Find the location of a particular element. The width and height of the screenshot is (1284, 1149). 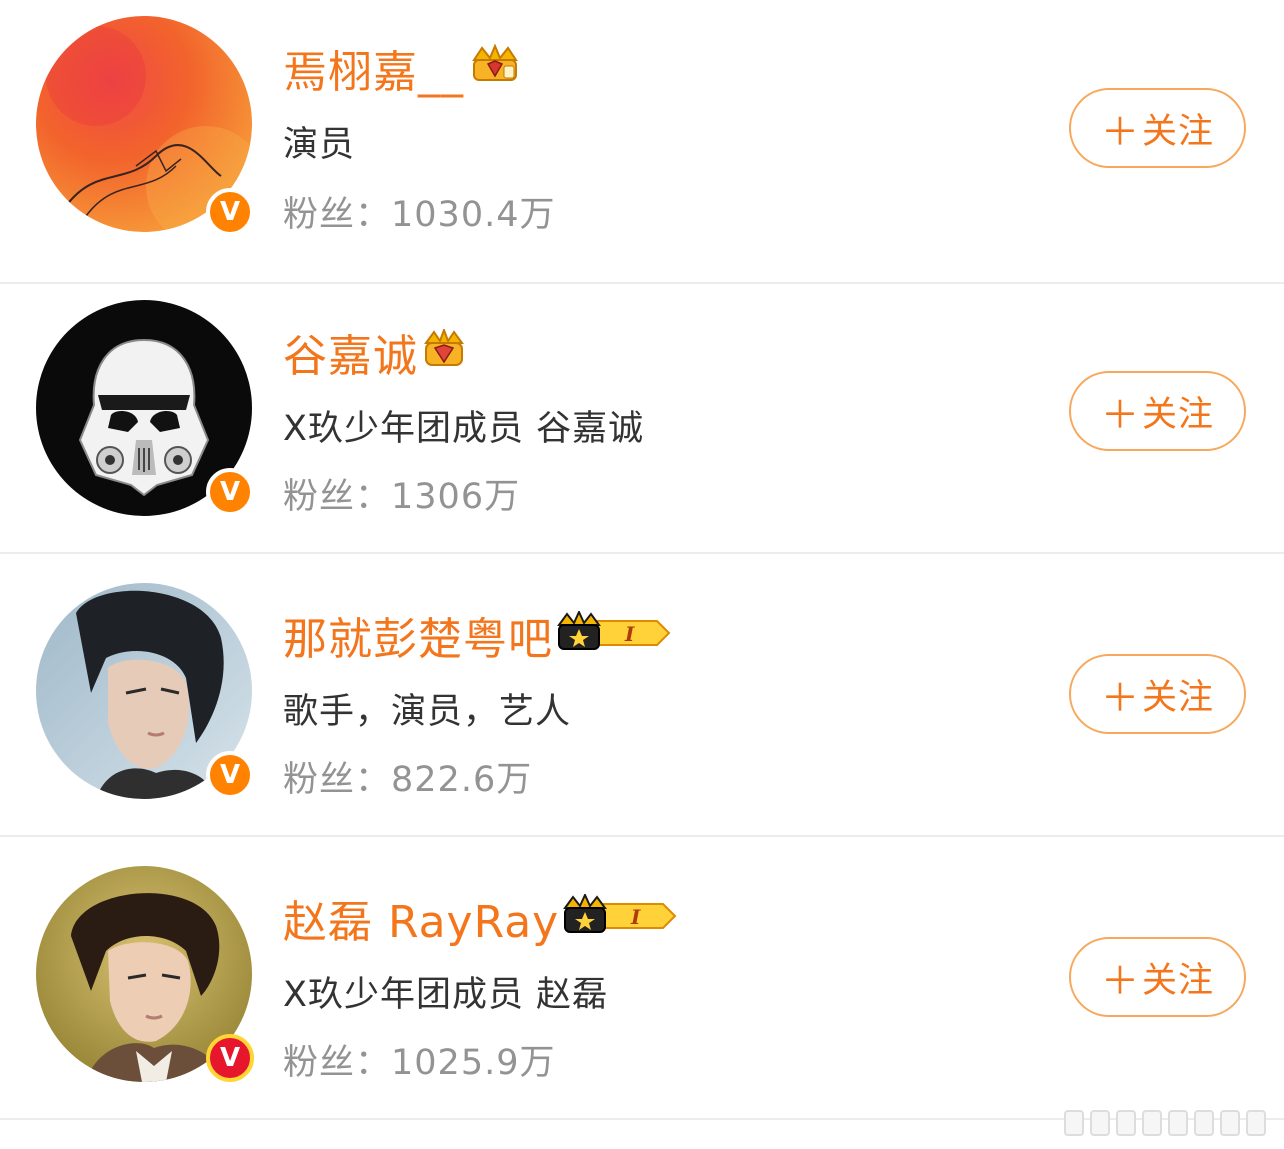

user-name: 那就彭楚粤吧 I is located at coordinates (478, 636).